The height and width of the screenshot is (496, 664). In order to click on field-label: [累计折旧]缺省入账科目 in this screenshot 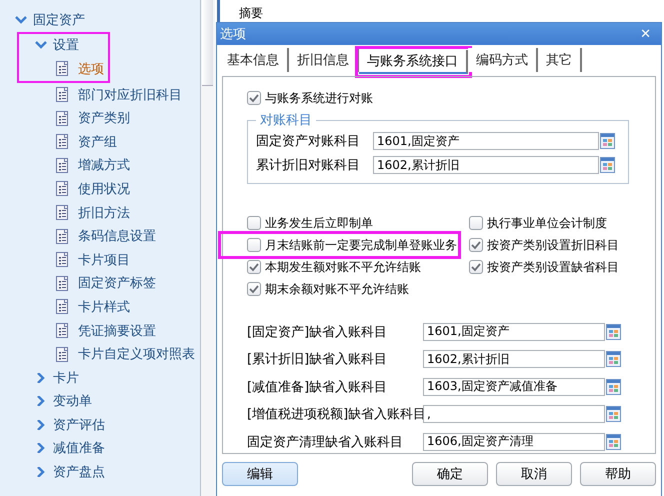, I will do `click(317, 359)`.